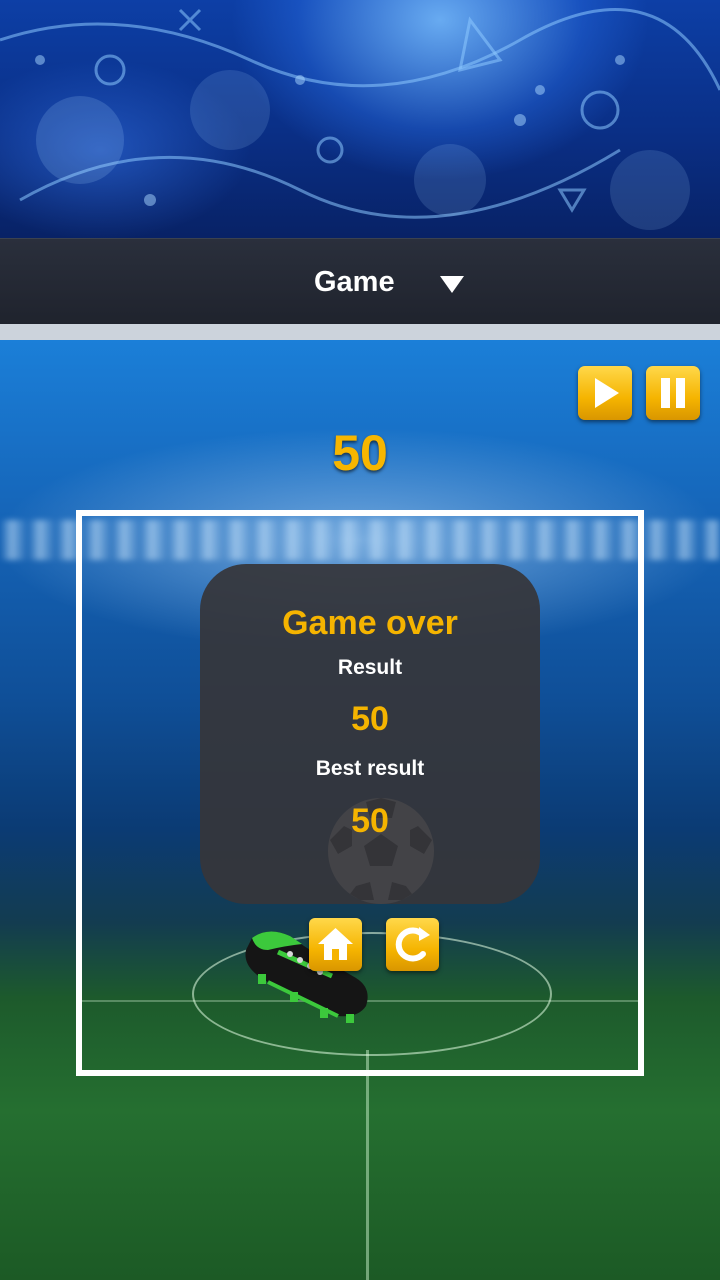 This screenshot has height=1280, width=720. I want to click on play-icon, so click(607, 393).